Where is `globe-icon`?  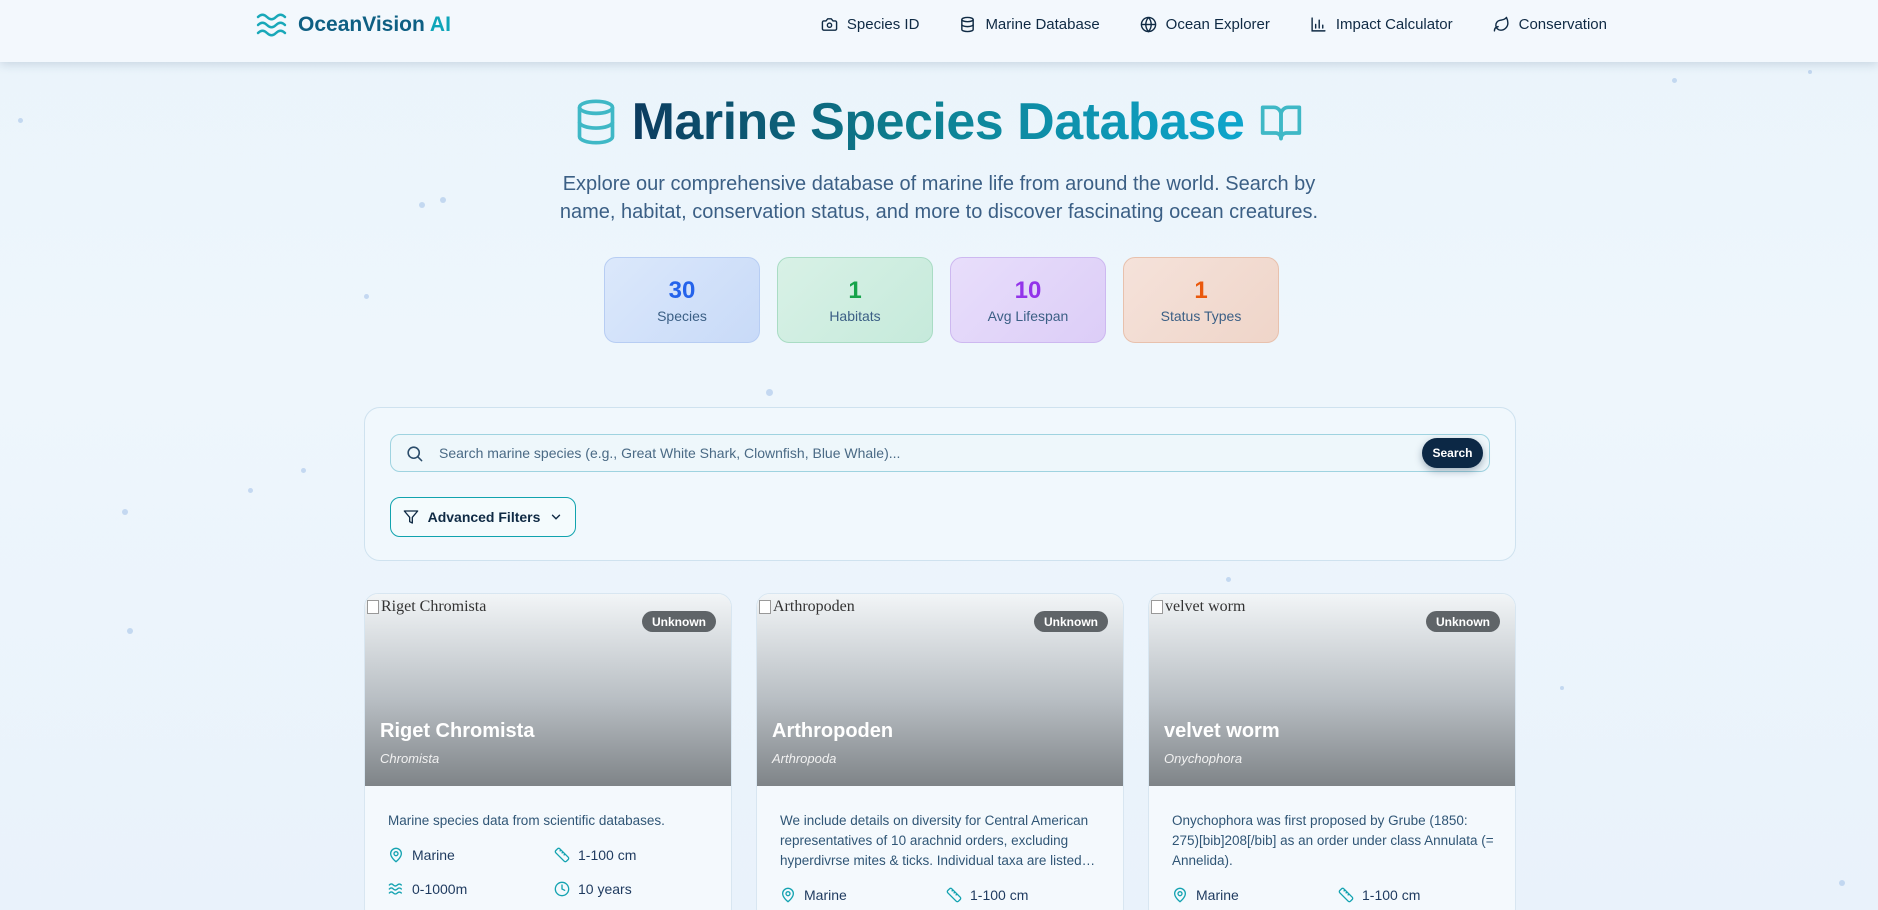
globe-icon is located at coordinates (1148, 24).